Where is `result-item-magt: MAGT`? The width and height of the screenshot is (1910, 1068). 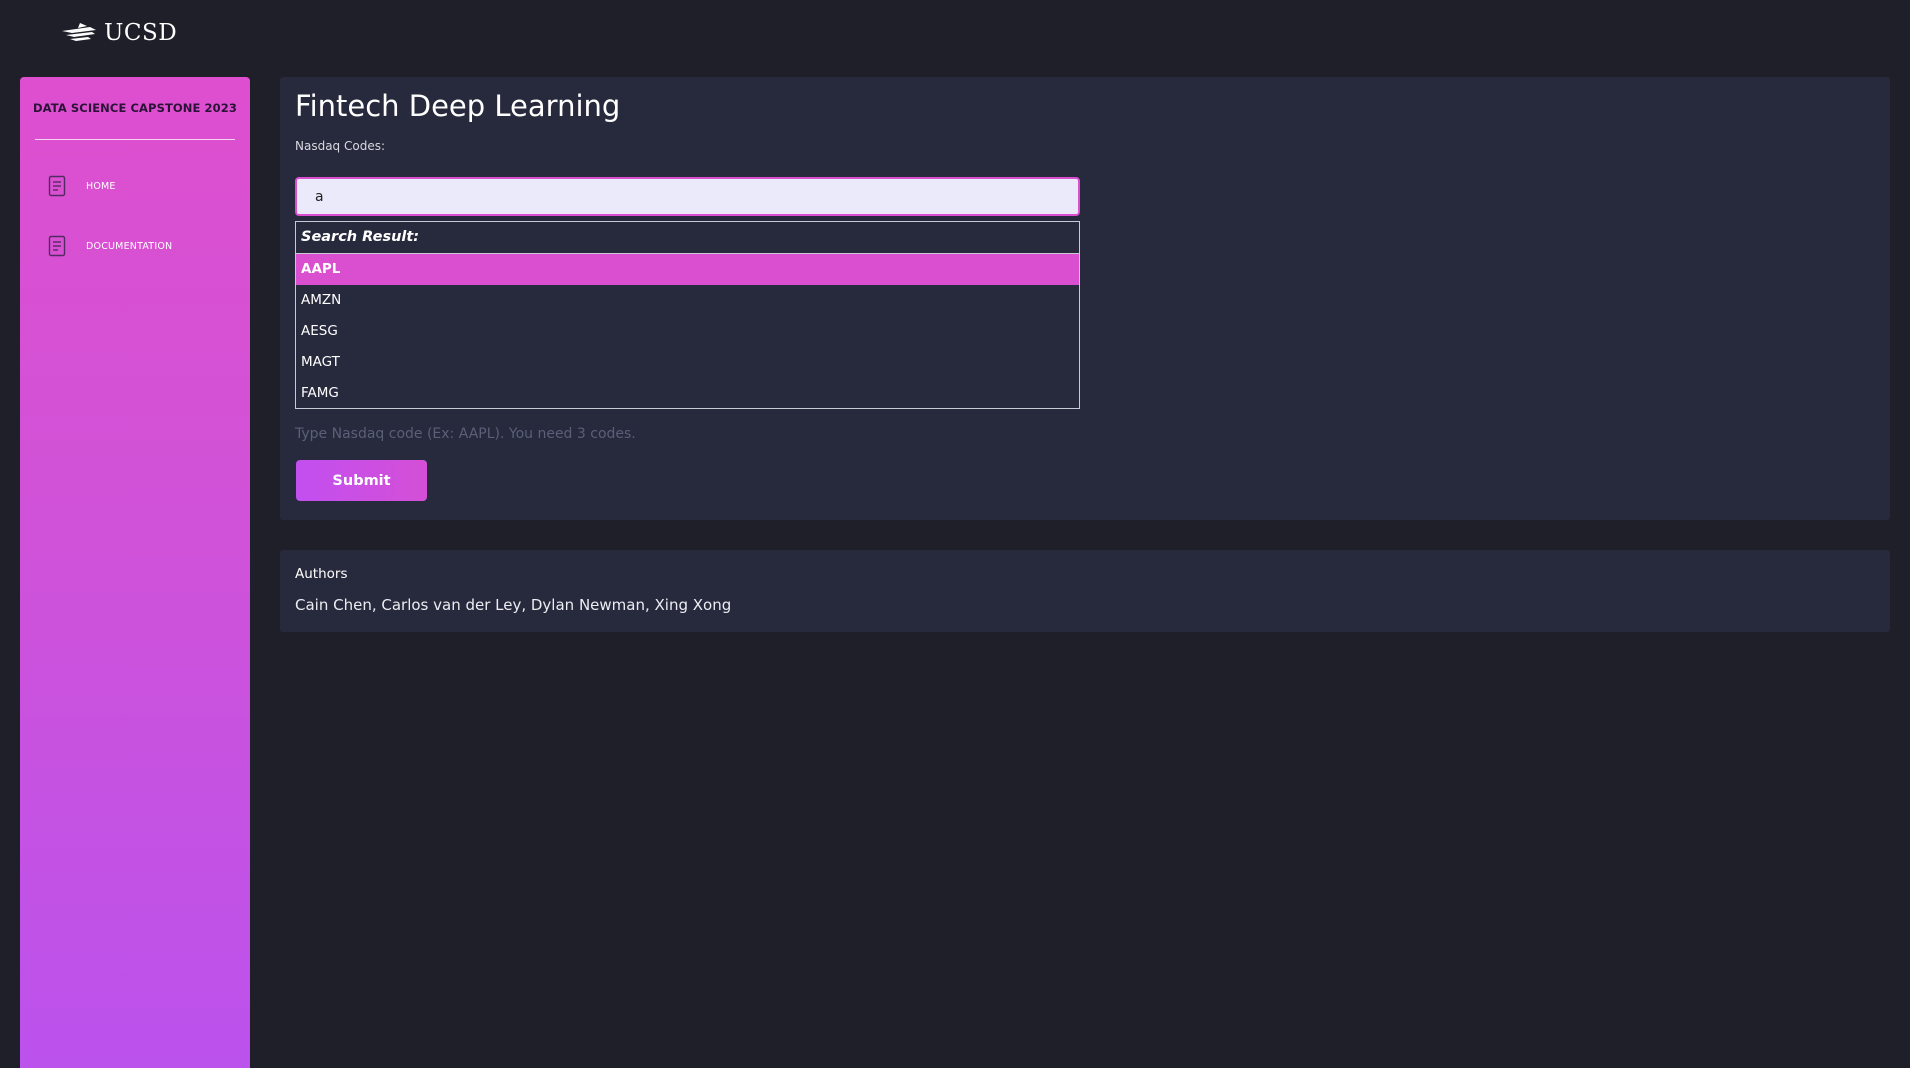
result-item-magt: MAGT is located at coordinates (687, 362).